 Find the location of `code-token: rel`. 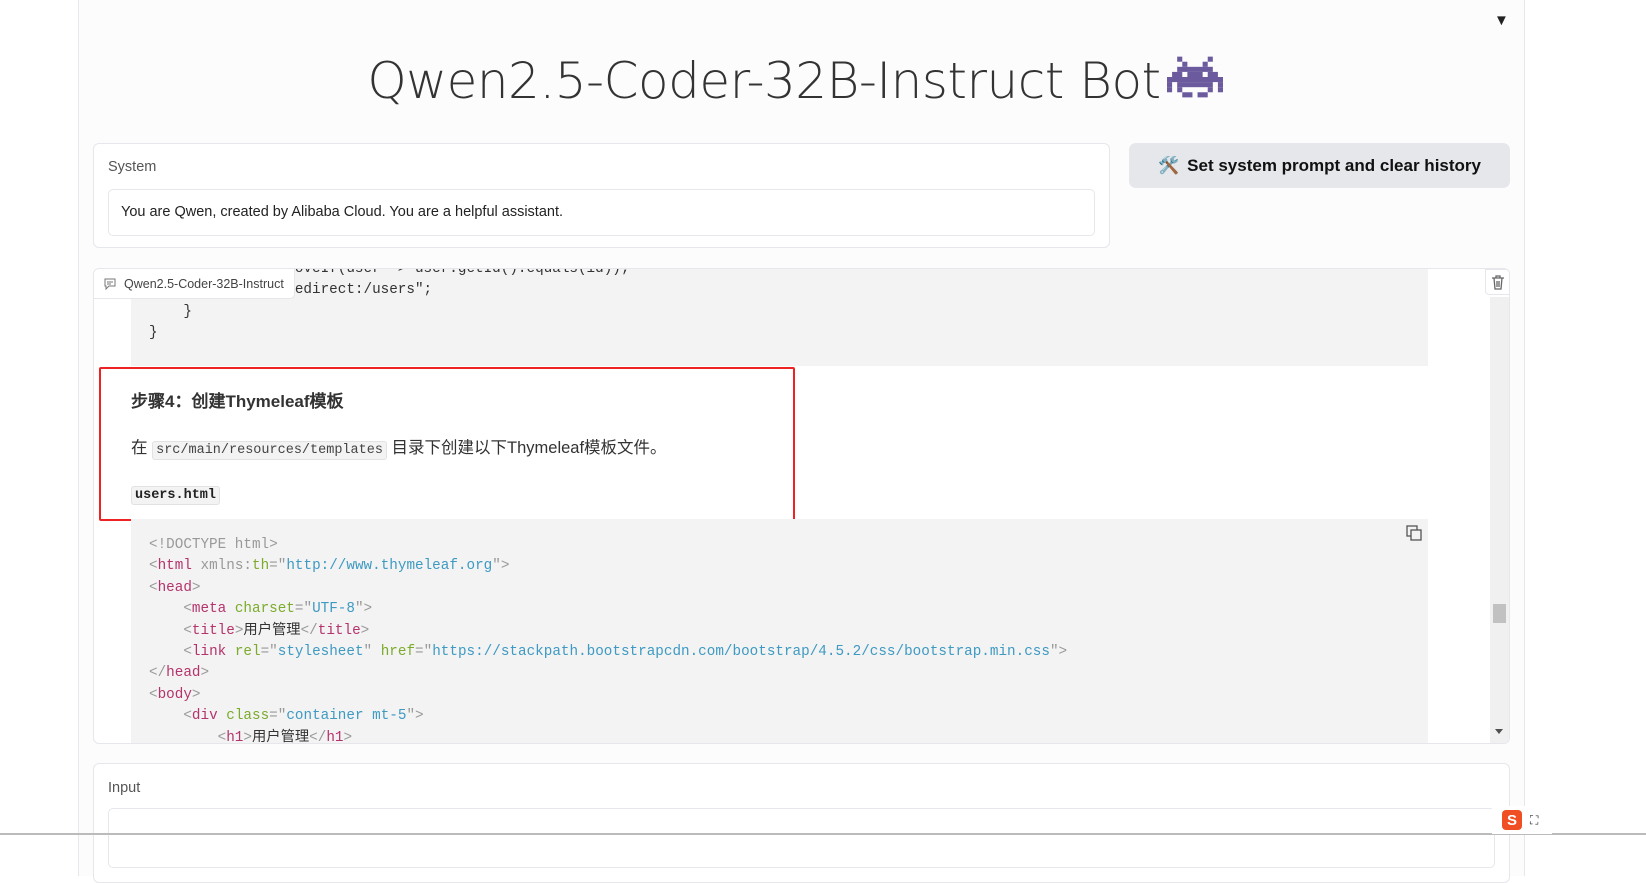

code-token: rel is located at coordinates (247, 652).